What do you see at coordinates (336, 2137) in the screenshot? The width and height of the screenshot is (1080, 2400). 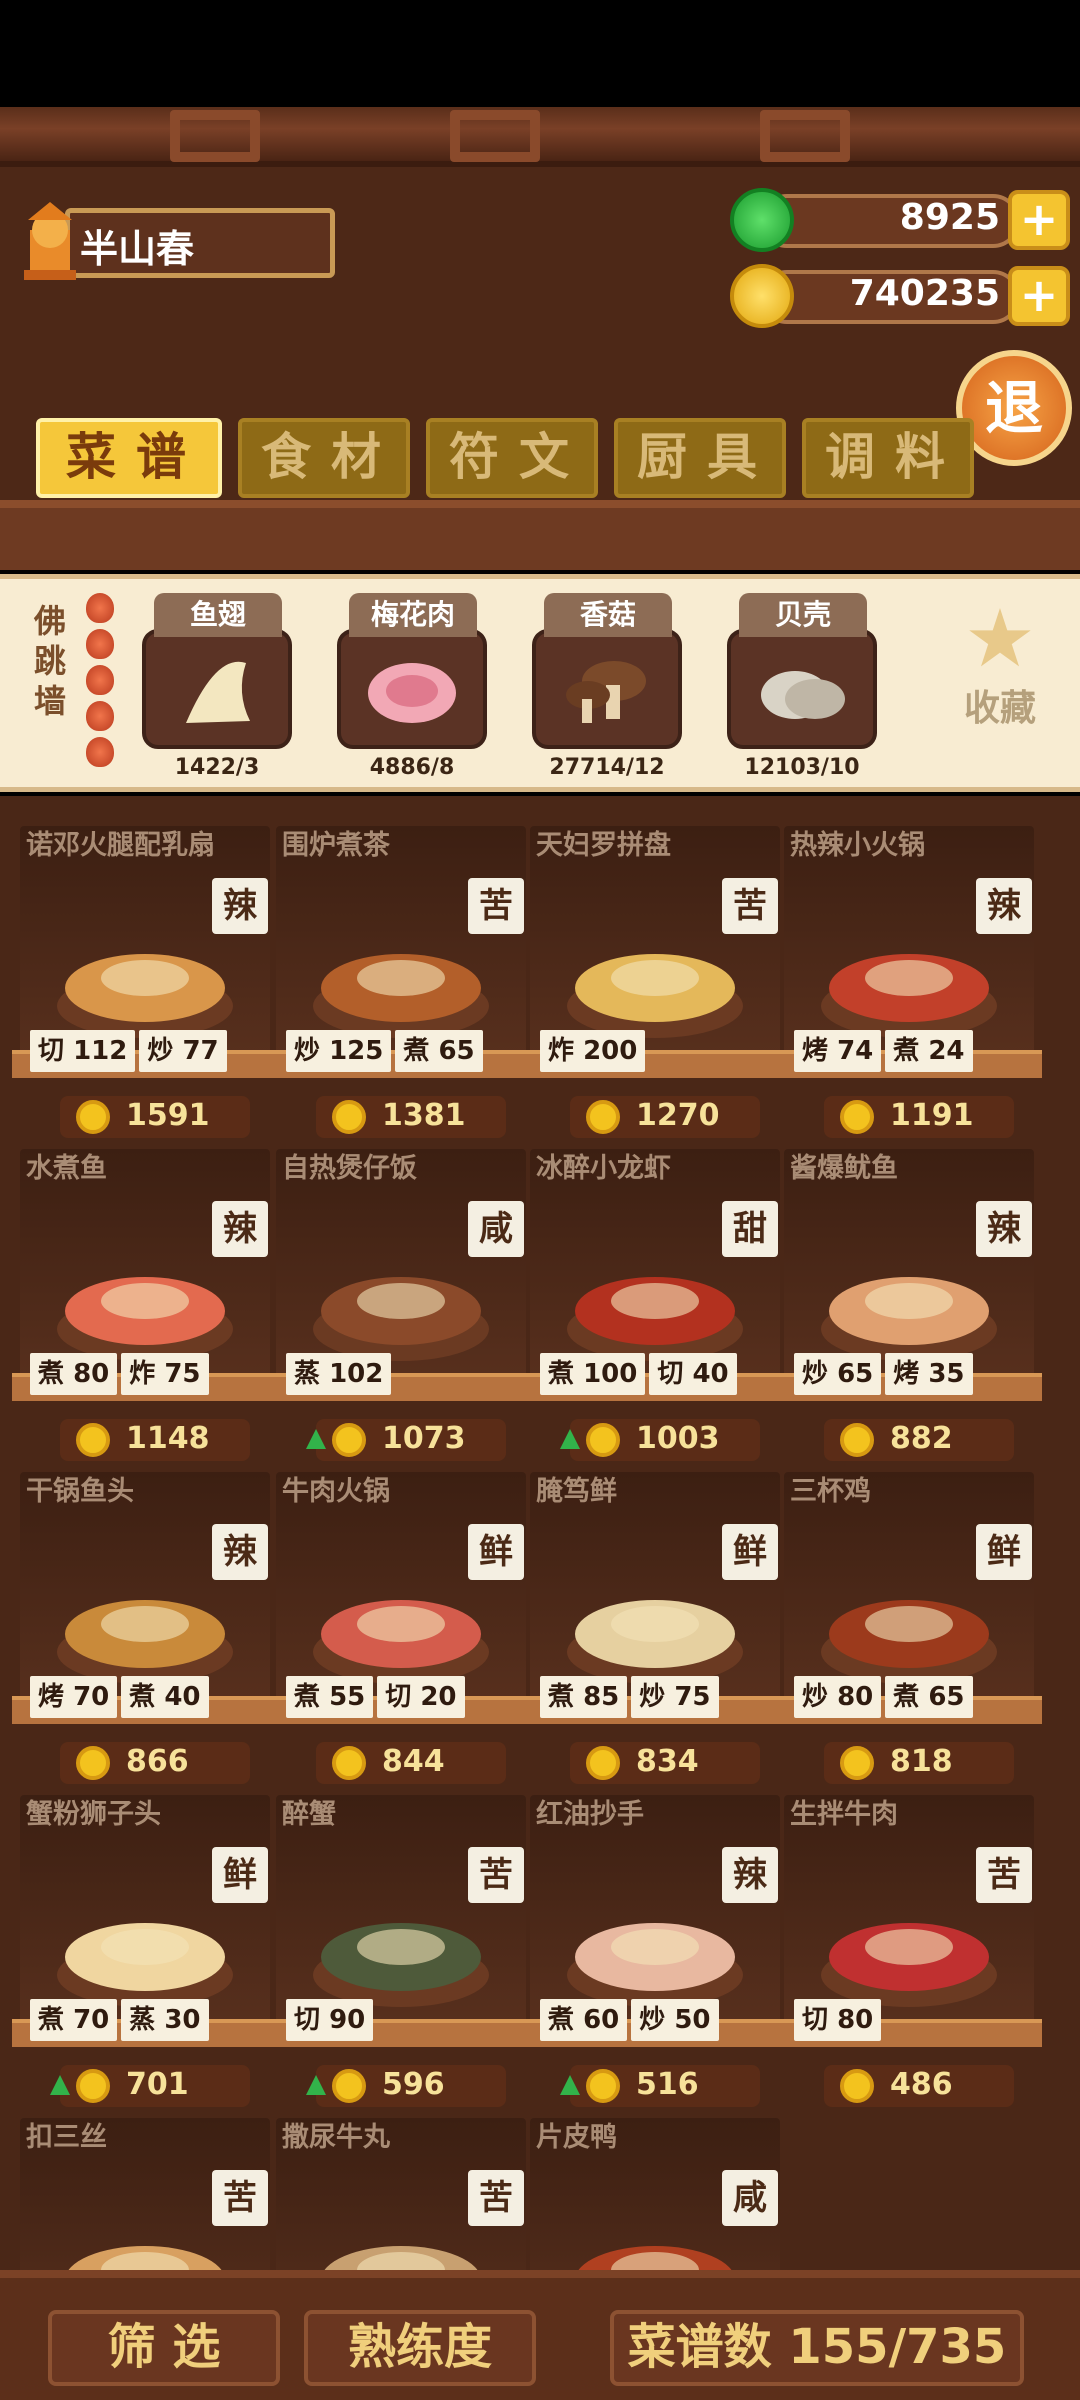 I see `recipe-name: 撒尿牛丸` at bounding box center [336, 2137].